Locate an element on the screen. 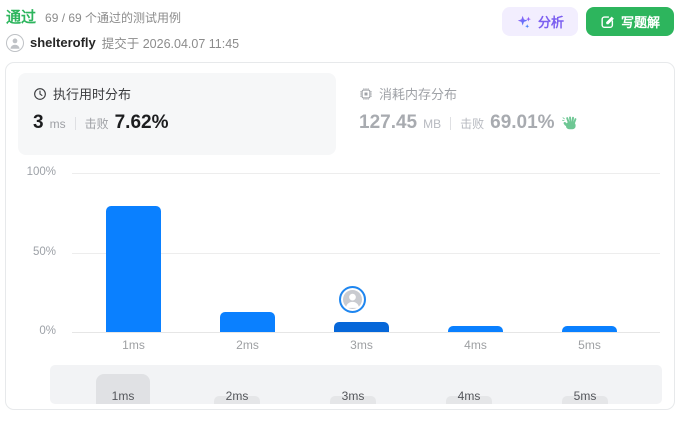  runtime-beat-percent: 7.62% is located at coordinates (141, 122).